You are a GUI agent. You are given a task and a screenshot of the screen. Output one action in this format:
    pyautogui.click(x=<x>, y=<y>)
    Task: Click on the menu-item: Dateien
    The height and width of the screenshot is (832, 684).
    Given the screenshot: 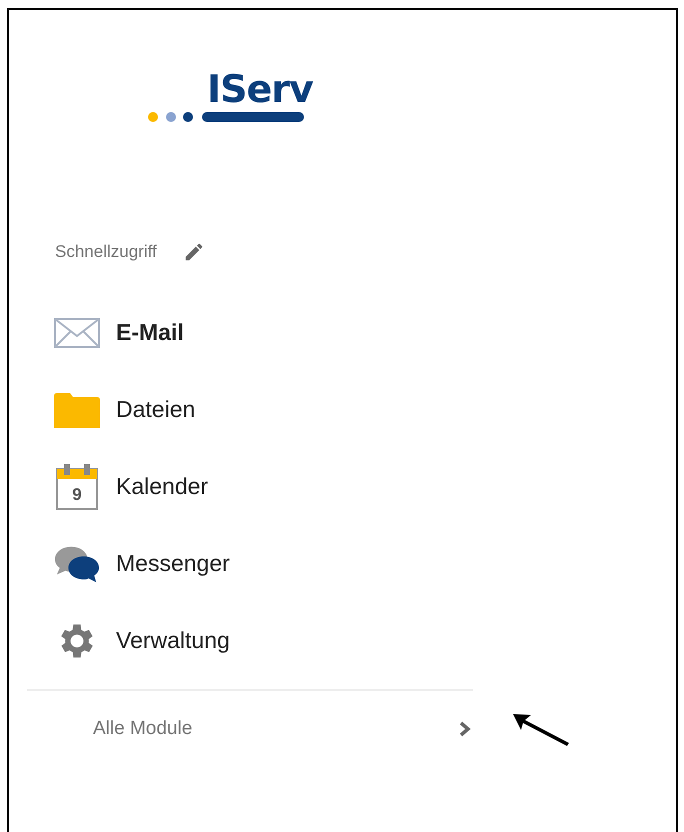 What is the action you would take?
    pyautogui.click(x=242, y=409)
    